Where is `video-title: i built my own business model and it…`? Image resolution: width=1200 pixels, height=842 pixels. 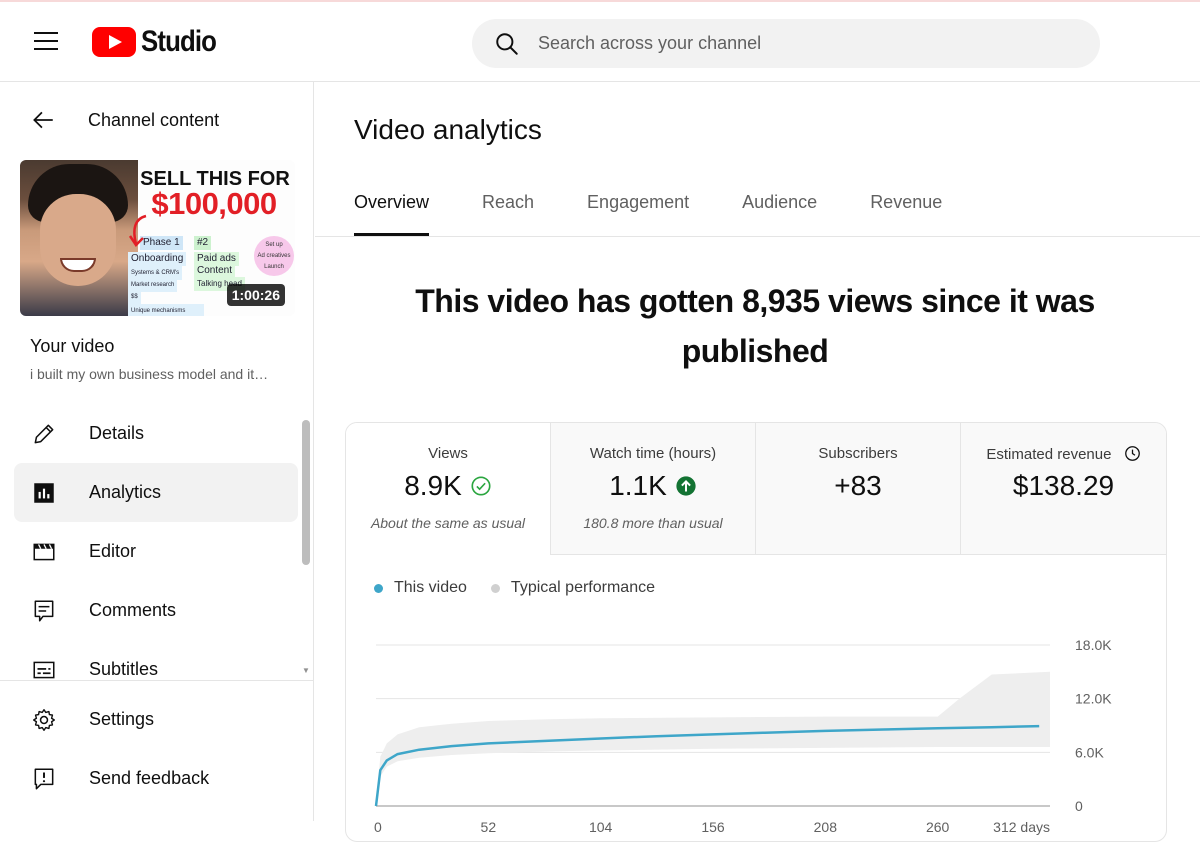
video-title: i built my own business model and it… is located at coordinates (160, 374).